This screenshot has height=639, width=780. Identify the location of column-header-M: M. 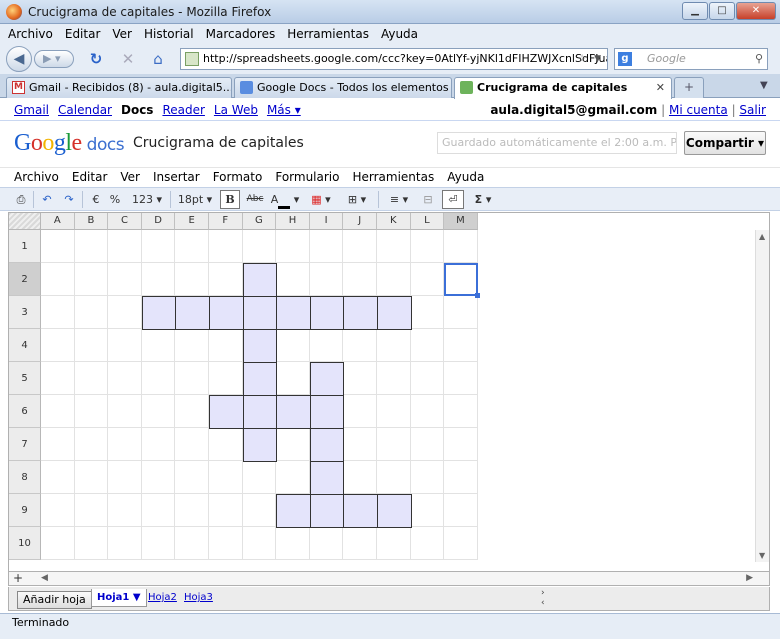
(461, 221).